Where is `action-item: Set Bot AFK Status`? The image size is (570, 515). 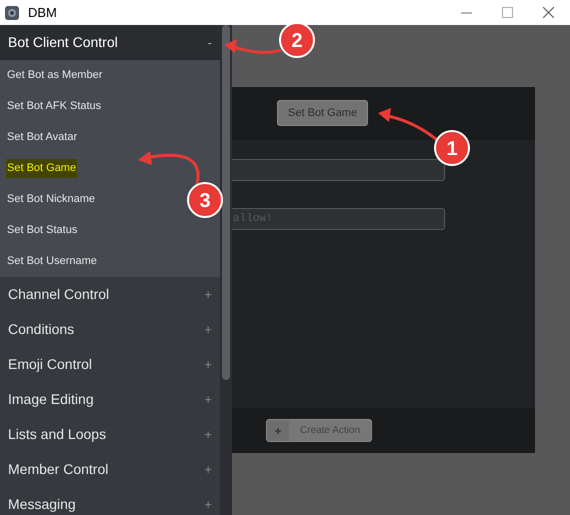 action-item: Set Bot AFK Status is located at coordinates (54, 106).